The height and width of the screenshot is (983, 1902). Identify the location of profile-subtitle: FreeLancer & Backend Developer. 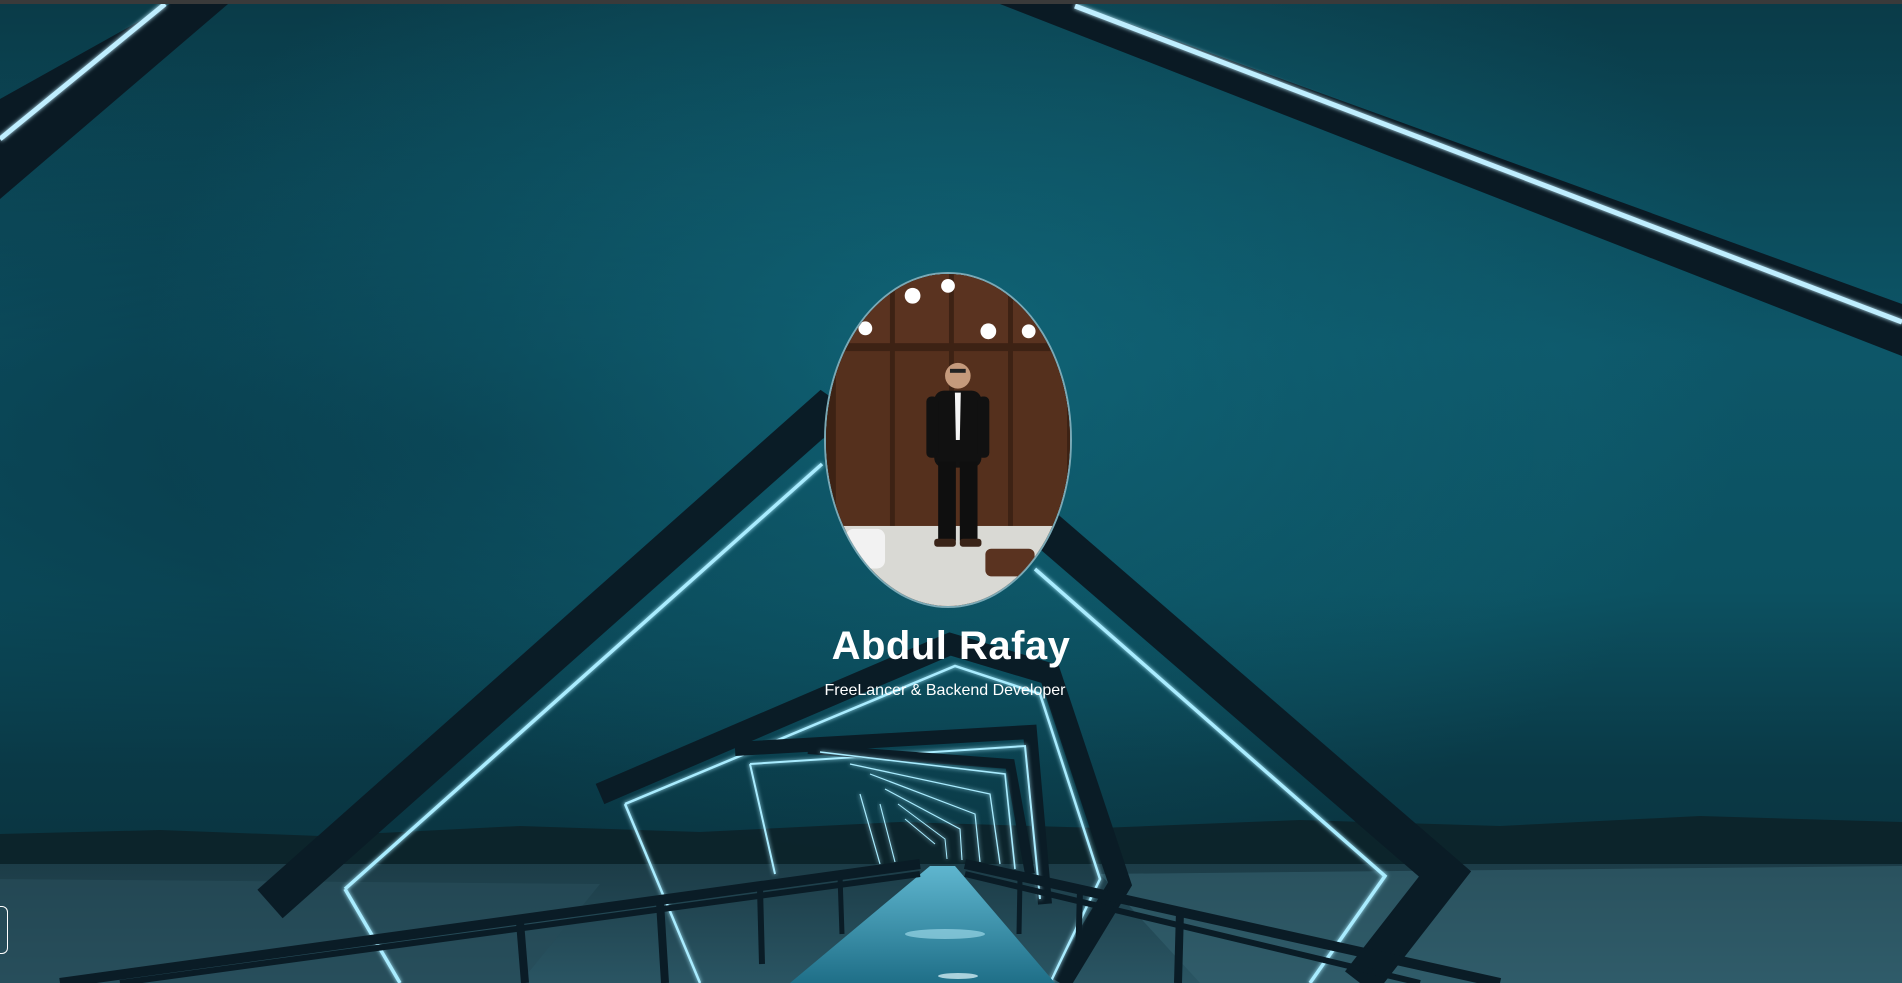
(945, 690).